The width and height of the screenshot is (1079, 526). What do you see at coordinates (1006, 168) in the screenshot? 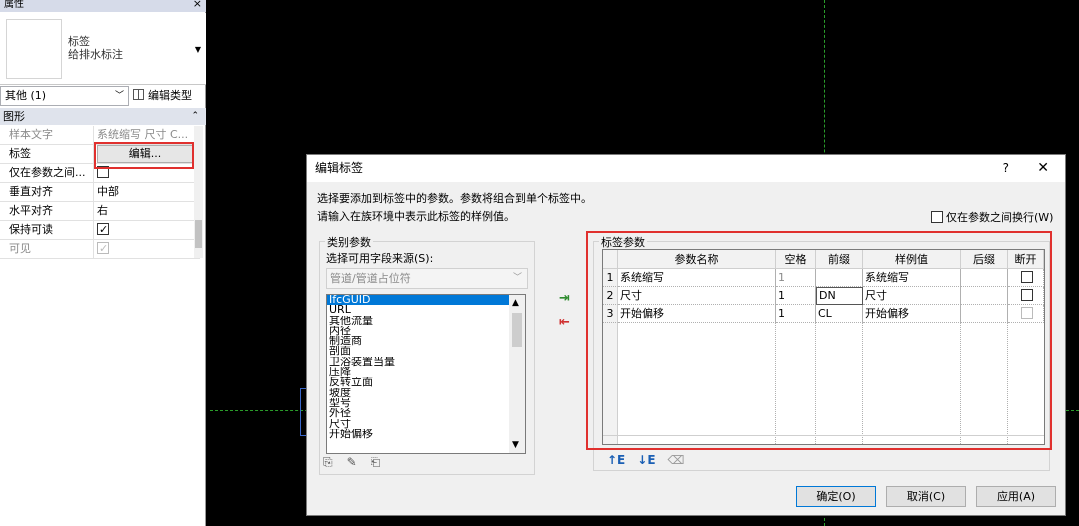
I see `help-icon: ?` at bounding box center [1006, 168].